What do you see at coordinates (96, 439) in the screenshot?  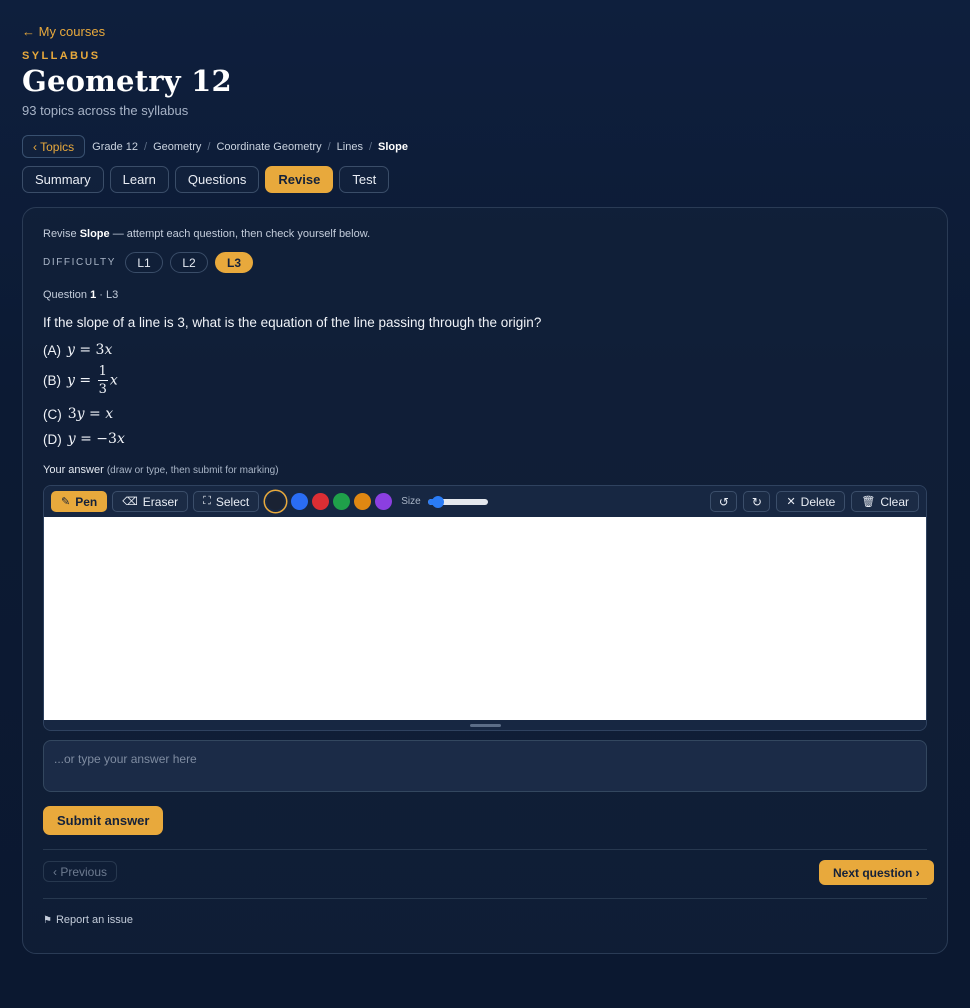 I see `option-math: y = −3x` at bounding box center [96, 439].